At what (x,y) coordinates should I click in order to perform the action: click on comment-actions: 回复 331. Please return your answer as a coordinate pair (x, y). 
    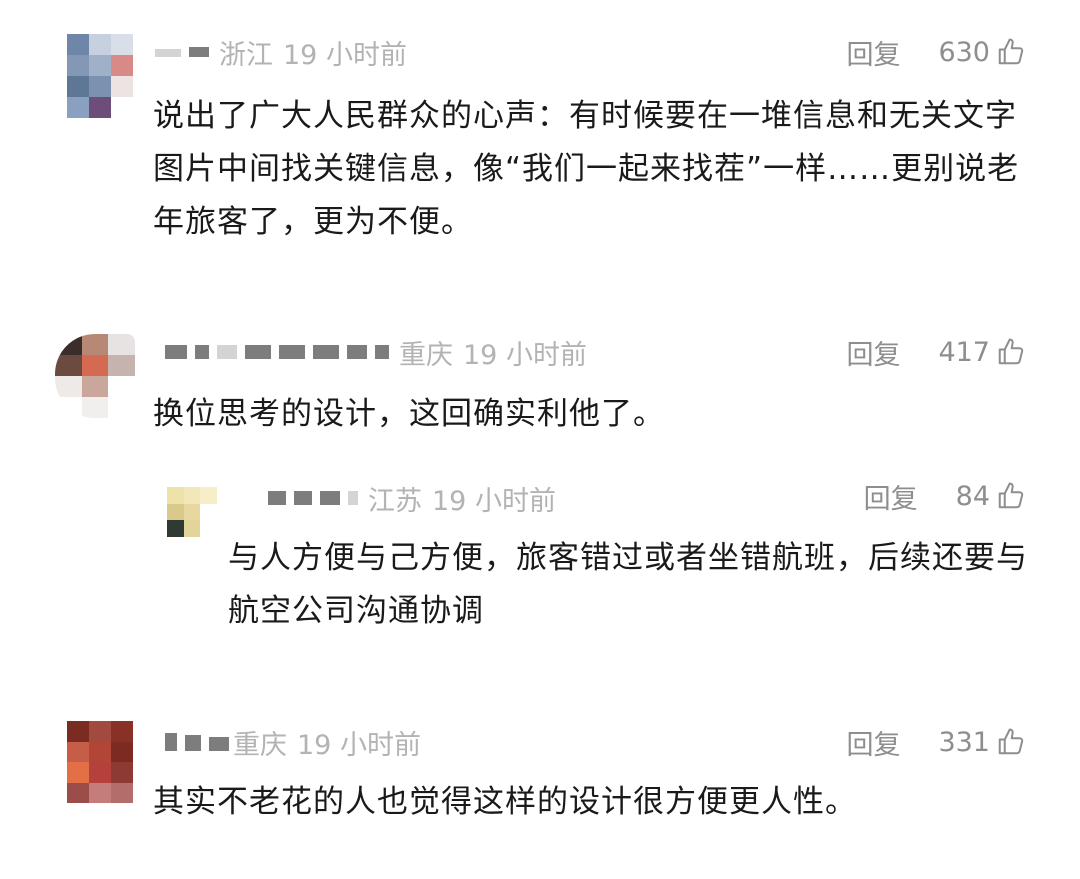
    Looking at the image, I should click on (936, 742).